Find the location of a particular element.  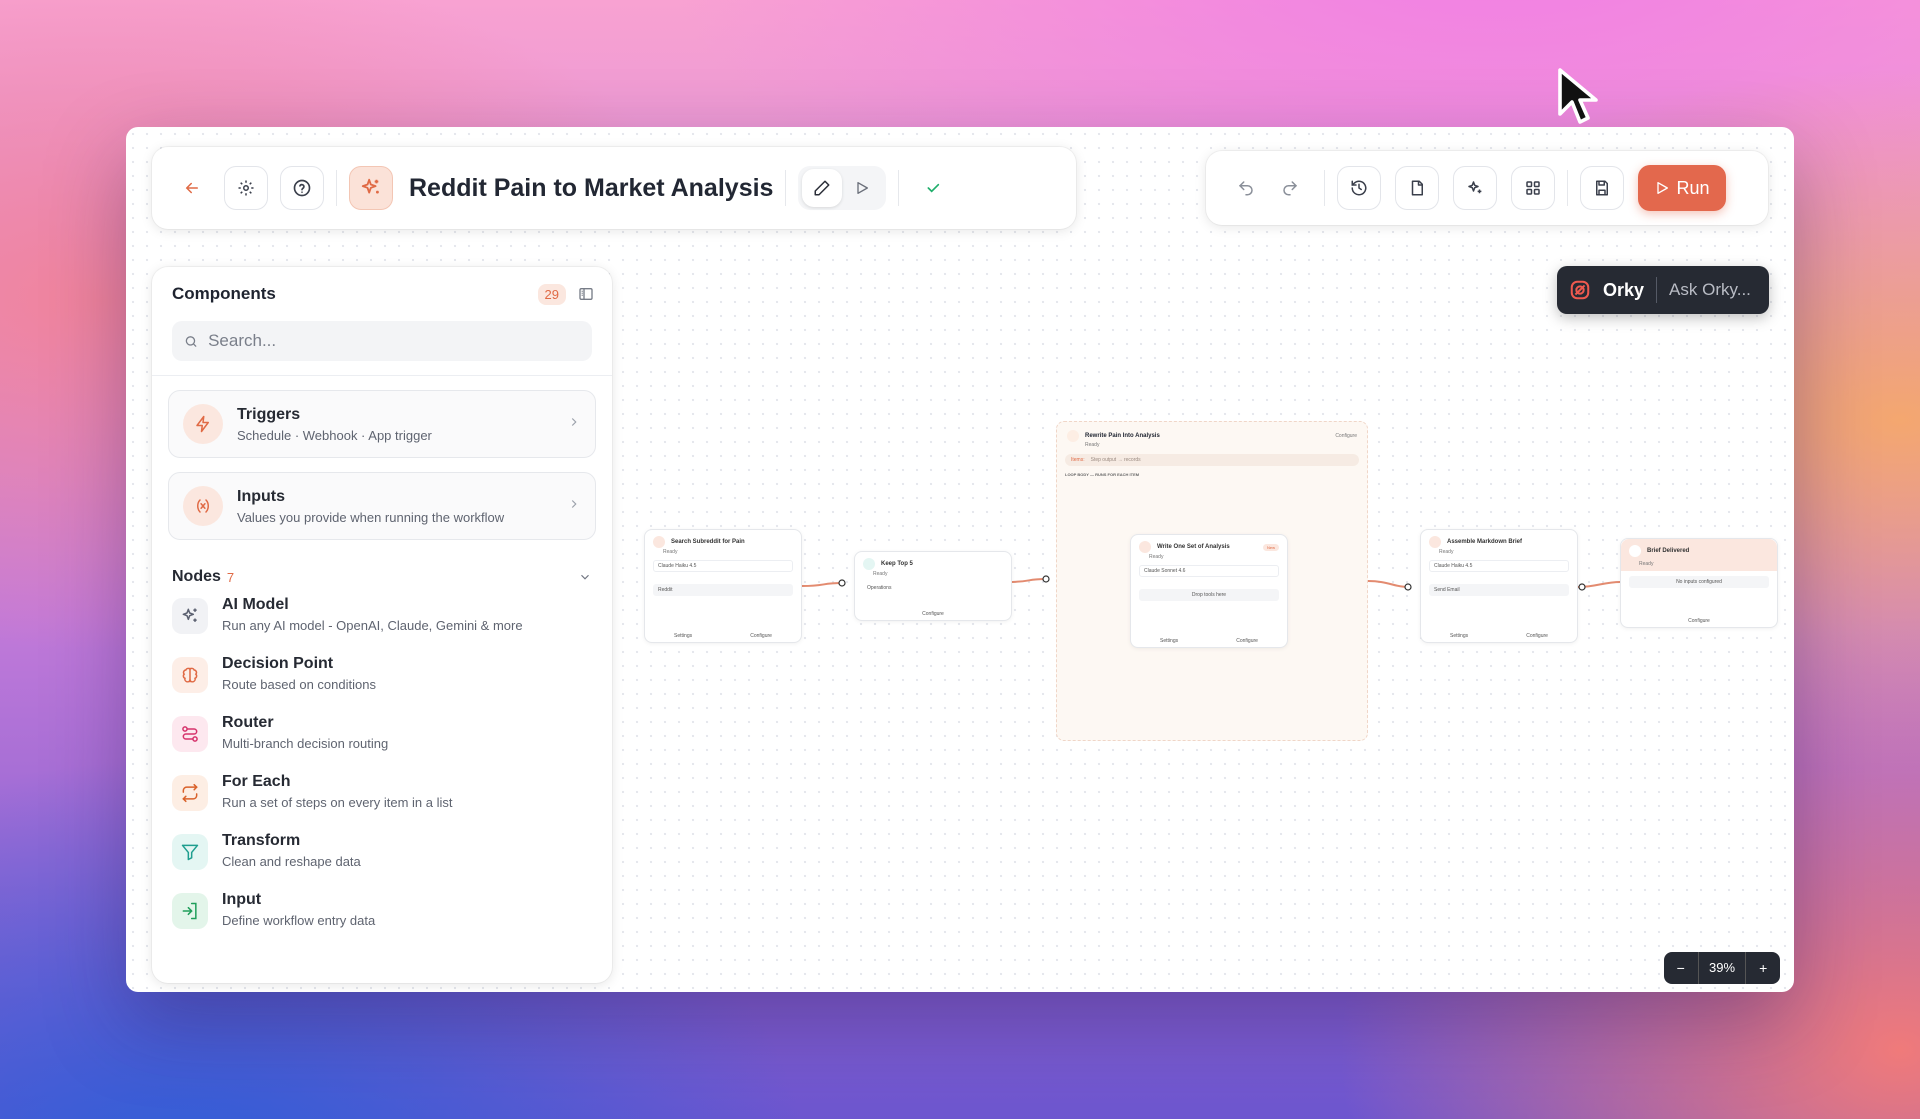

drop-tools-zone: Drop tools here is located at coordinates (1209, 595).